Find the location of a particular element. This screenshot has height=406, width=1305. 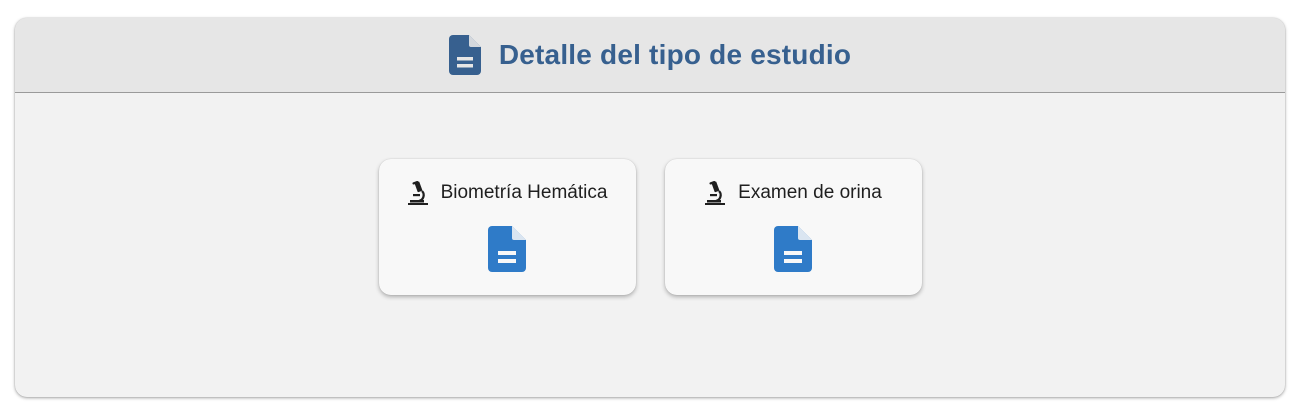

page-title: Detalle del tipo de estudio is located at coordinates (675, 54).